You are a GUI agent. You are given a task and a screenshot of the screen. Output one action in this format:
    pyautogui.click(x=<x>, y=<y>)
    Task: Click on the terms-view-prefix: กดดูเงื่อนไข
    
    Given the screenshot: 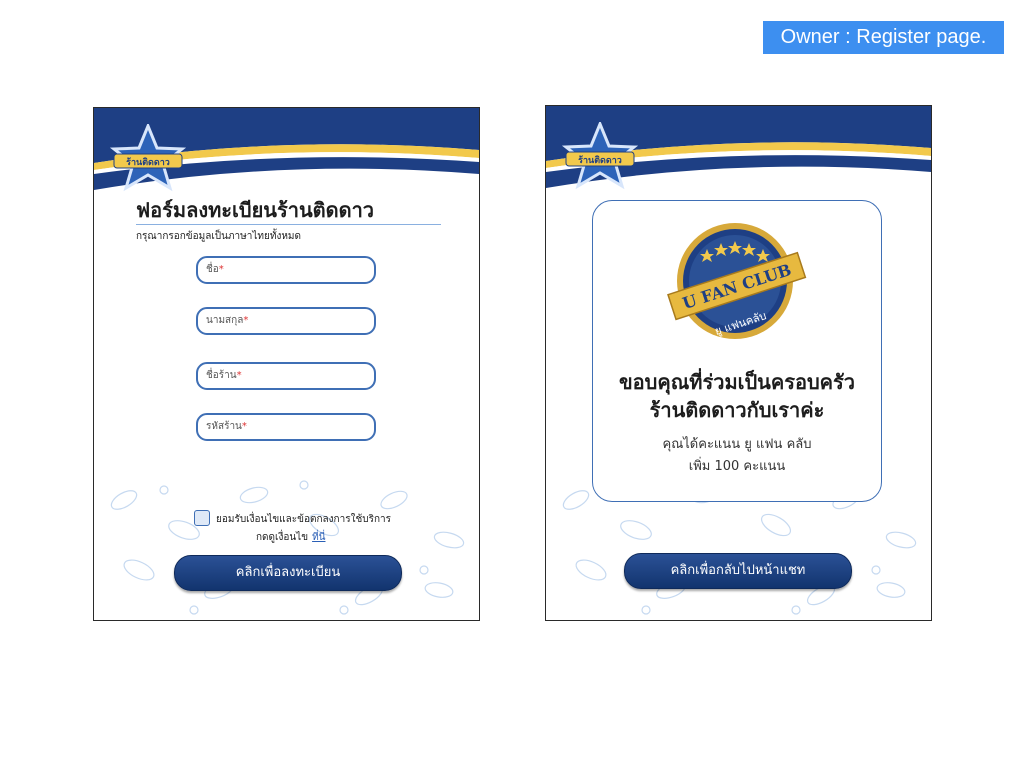 What is the action you would take?
    pyautogui.click(x=282, y=537)
    